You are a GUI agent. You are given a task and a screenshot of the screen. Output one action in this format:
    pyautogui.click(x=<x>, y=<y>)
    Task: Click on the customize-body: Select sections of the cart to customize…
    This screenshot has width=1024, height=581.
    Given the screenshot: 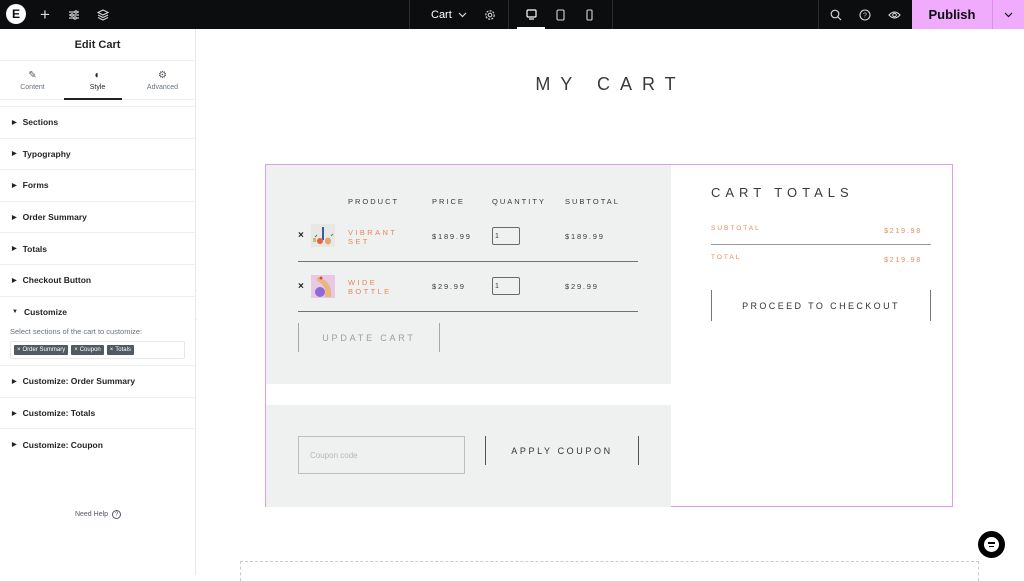 What is the action you would take?
    pyautogui.click(x=97, y=346)
    